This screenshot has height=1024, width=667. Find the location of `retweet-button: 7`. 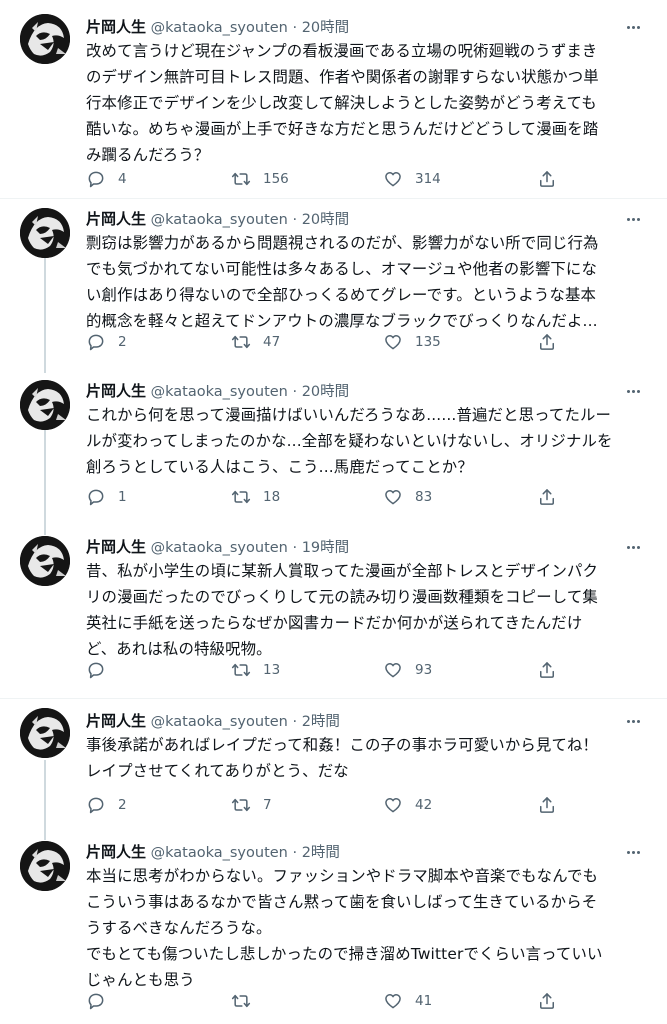

retweet-button: 7 is located at coordinates (251, 805).